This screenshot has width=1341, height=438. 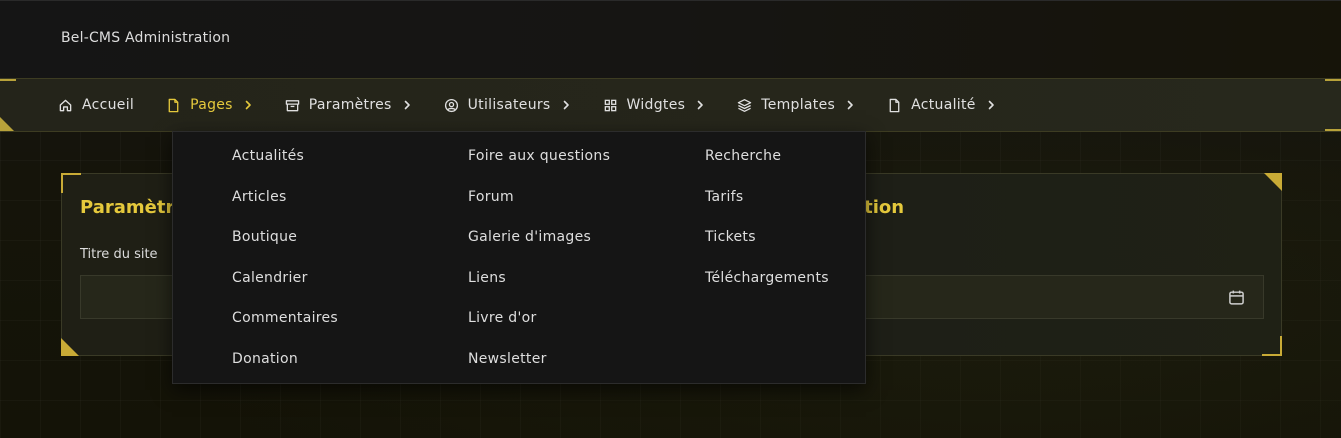 What do you see at coordinates (539, 207) in the screenshot?
I see `dropdown-item-forum: Forum` at bounding box center [539, 207].